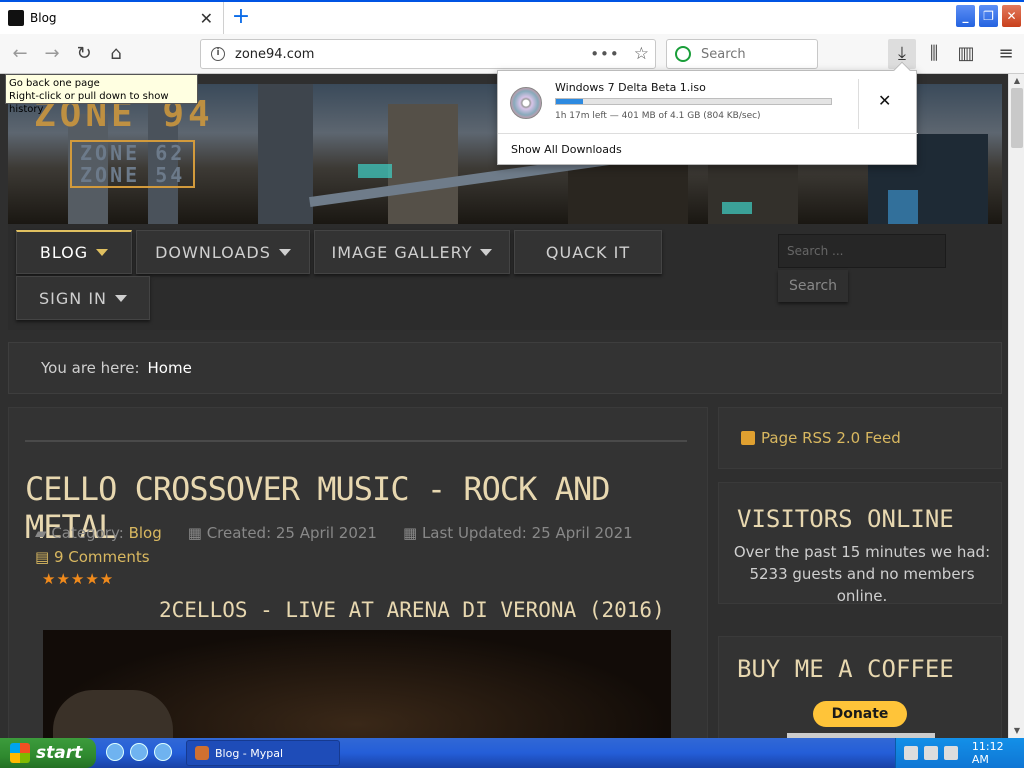 This screenshot has width=1024, height=768. Describe the element at coordinates (748, 438) in the screenshot. I see `rss-icon` at that location.